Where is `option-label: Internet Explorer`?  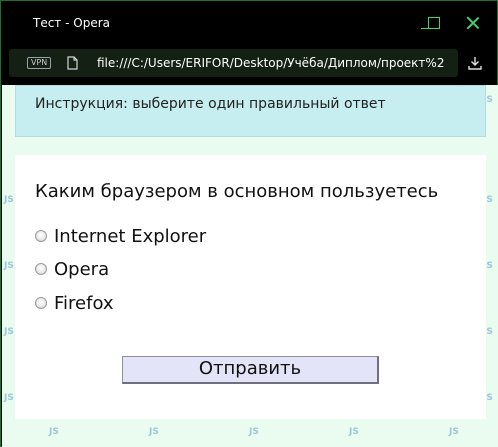 option-label: Internet Explorer is located at coordinates (130, 236).